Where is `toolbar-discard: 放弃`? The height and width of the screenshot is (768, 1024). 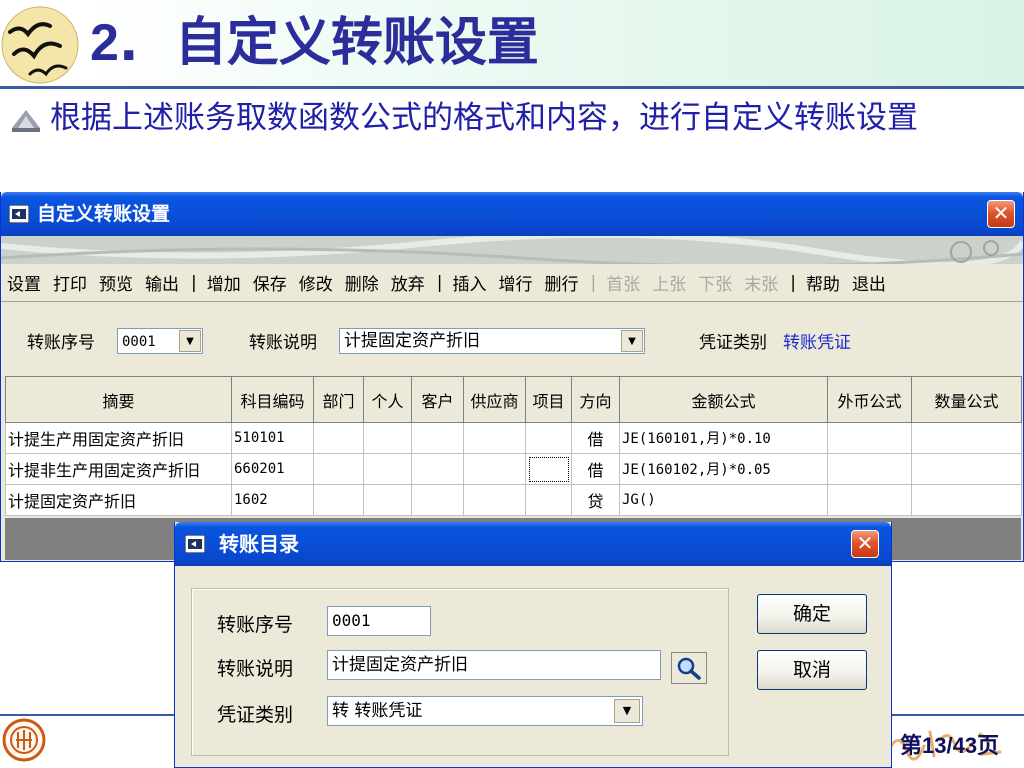 toolbar-discard: 放弃 is located at coordinates (408, 282).